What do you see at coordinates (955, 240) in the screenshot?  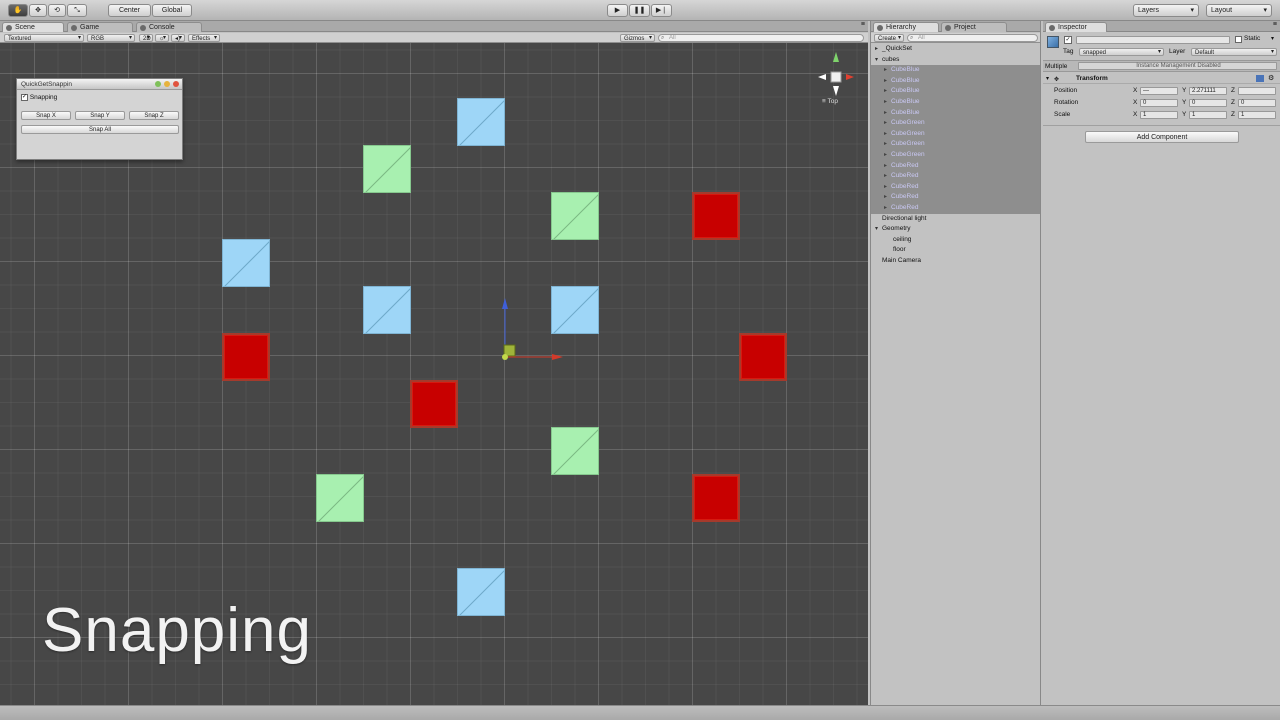 I see `hierarchy-item: ceiling` at bounding box center [955, 240].